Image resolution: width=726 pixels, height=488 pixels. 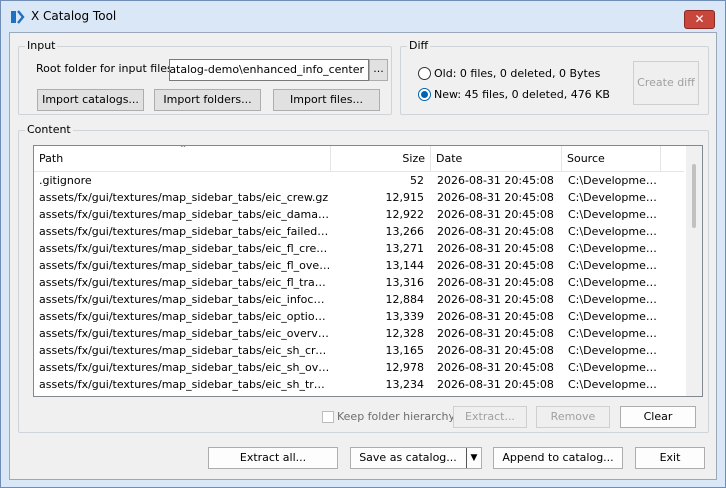 I want to click on list-header: ⌃ Path Size Date Source, so click(x=359, y=159).